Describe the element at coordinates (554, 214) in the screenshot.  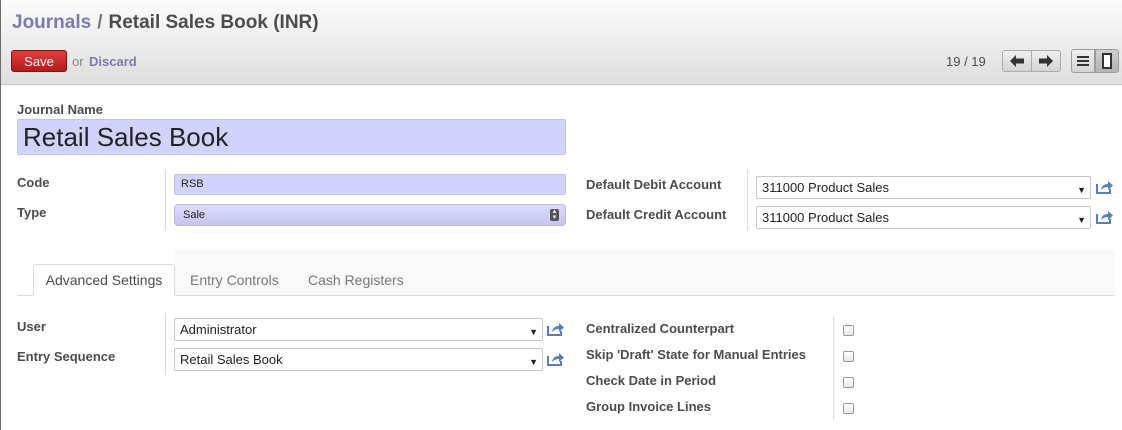
I see `select-arrows-icon: ▴ ▾` at that location.